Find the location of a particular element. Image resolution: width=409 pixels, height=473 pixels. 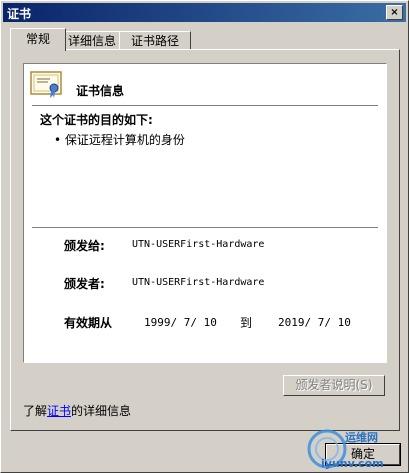

purpose-text: 保证远程计算机的身份 is located at coordinates (124, 140).